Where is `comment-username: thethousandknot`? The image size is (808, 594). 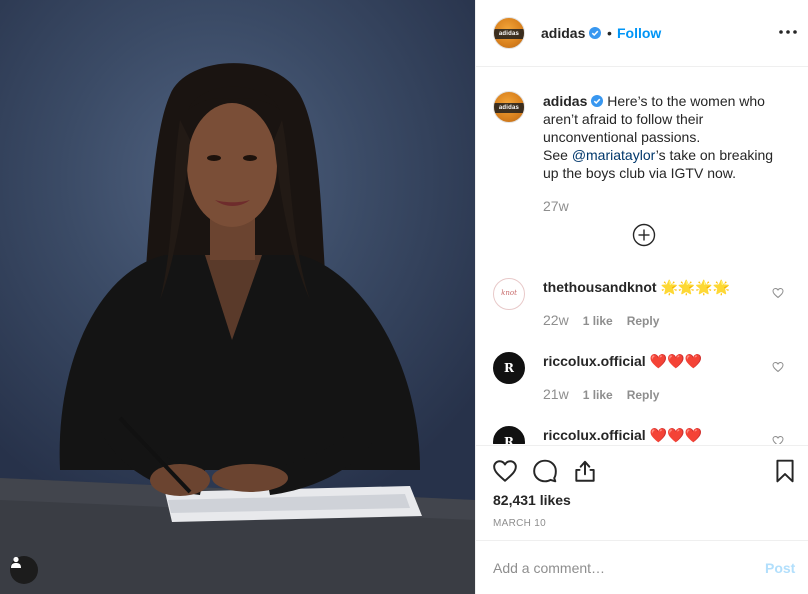 comment-username: thethousandknot is located at coordinates (600, 287).